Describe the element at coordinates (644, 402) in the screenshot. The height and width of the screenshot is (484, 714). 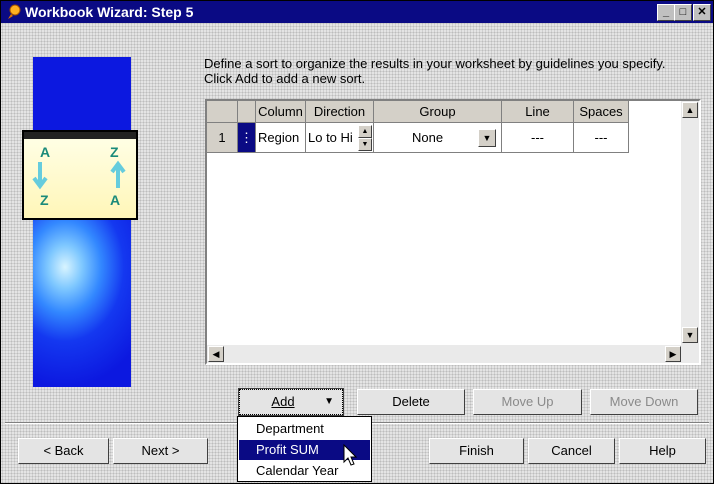
I see `move-down-button: Move Down` at that location.